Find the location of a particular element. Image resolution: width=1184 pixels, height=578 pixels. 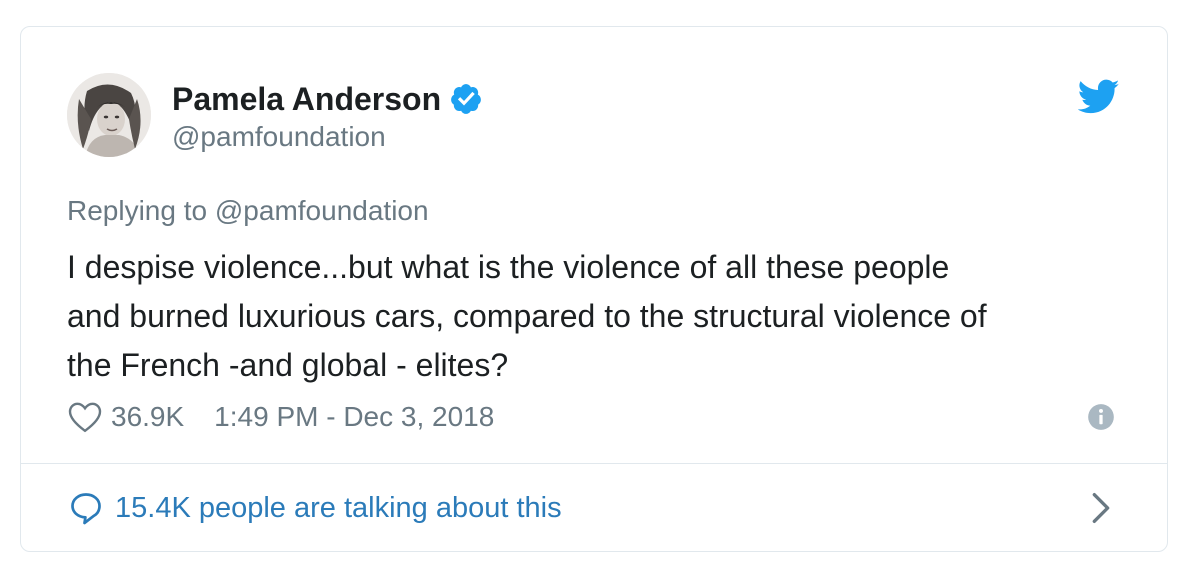

reply-context-prefix: Replying to is located at coordinates (137, 210).